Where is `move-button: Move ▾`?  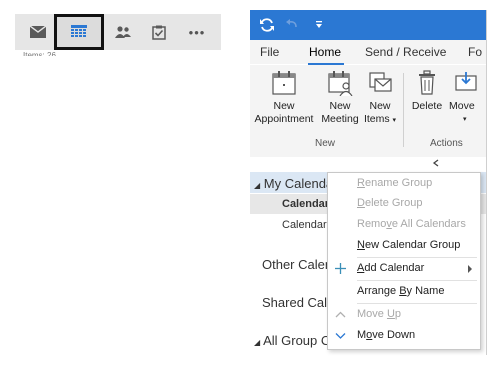
move-button: Move ▾ is located at coordinates (467, 98).